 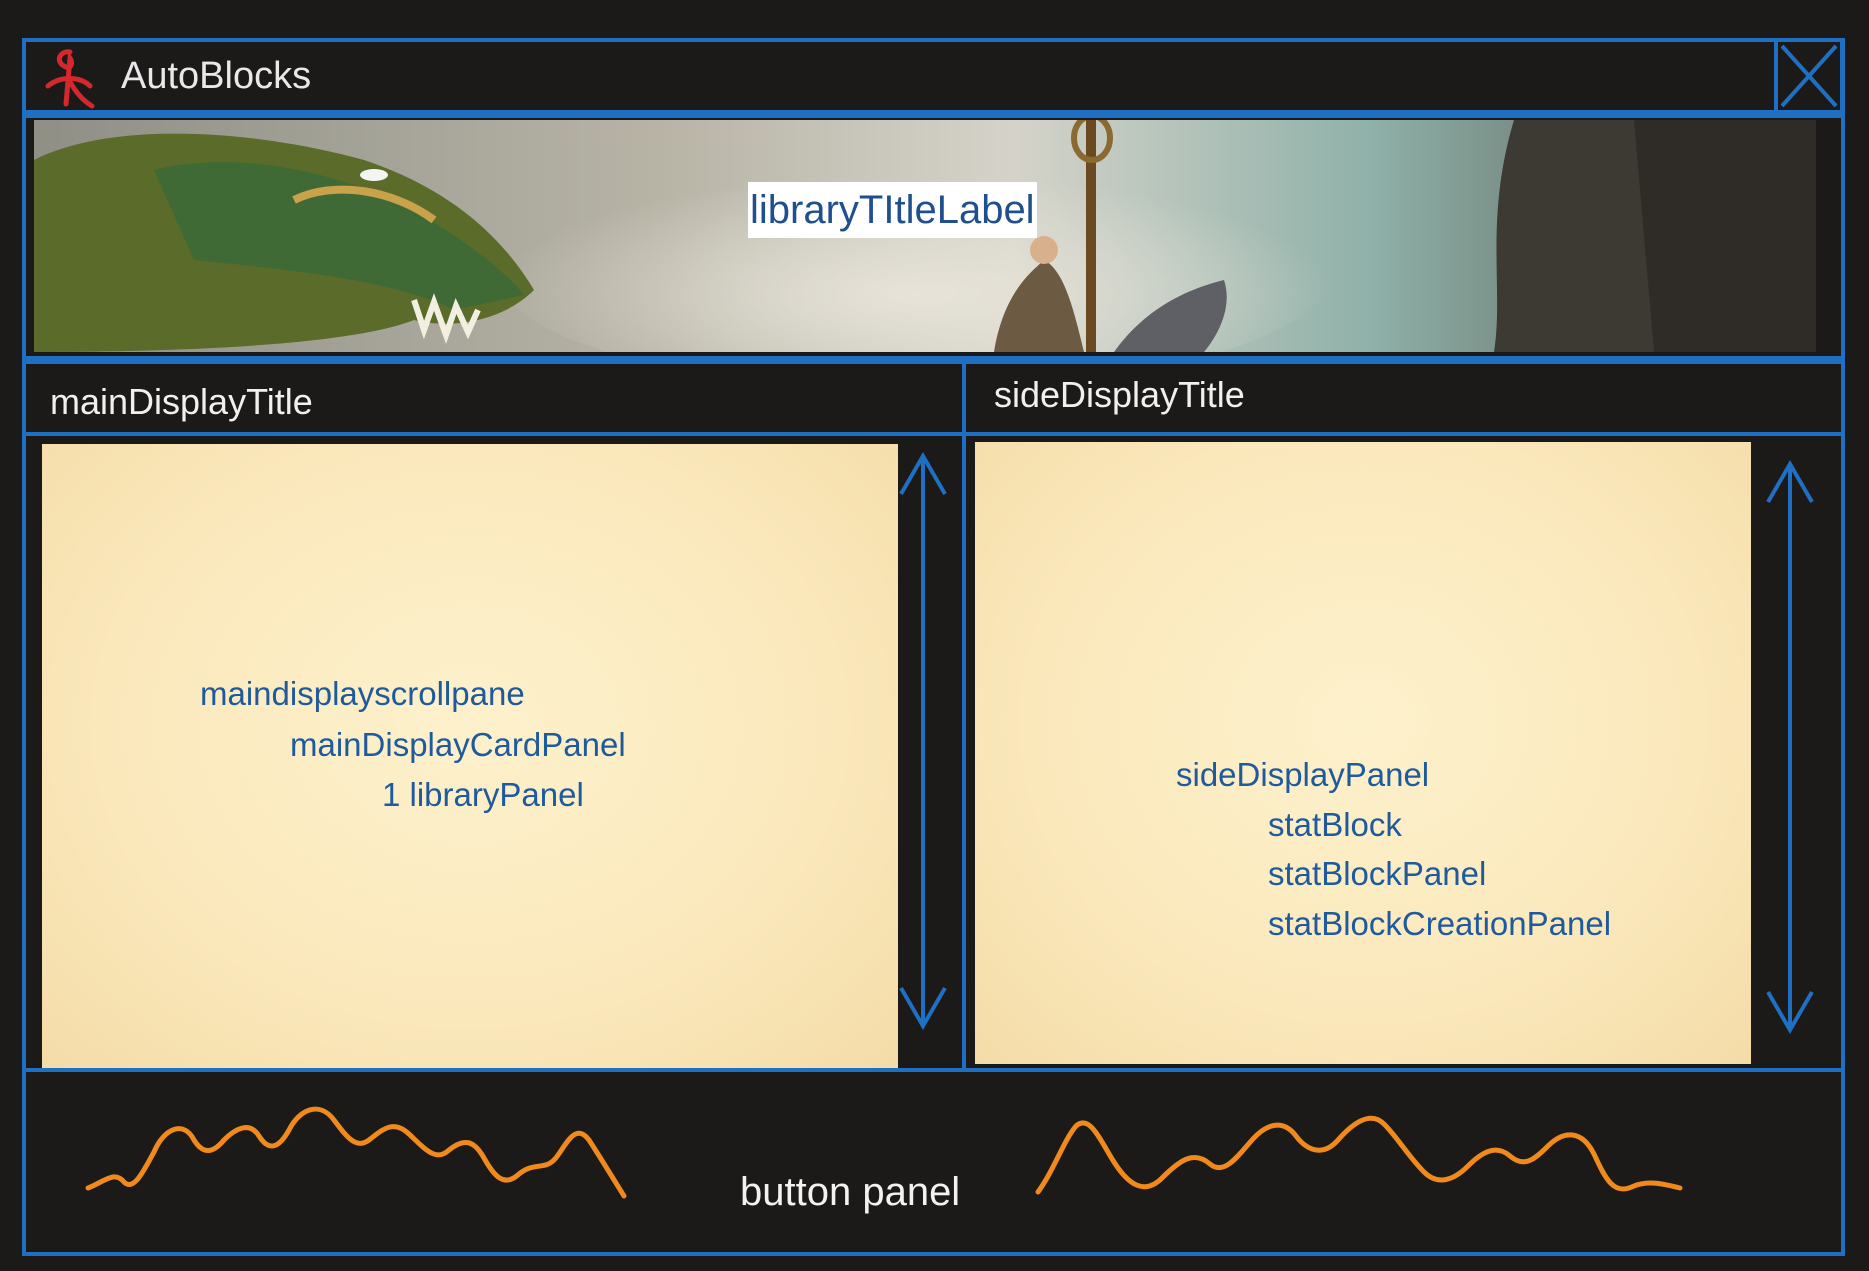 I want to click on side-panel-line: sideDisplayPanel, so click(x=1303, y=774).